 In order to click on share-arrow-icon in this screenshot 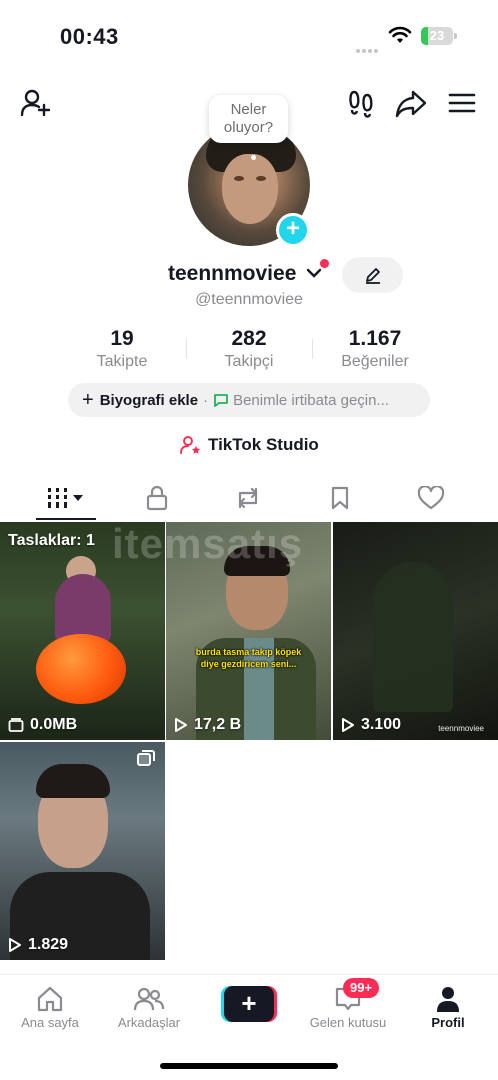, I will do `click(411, 104)`.